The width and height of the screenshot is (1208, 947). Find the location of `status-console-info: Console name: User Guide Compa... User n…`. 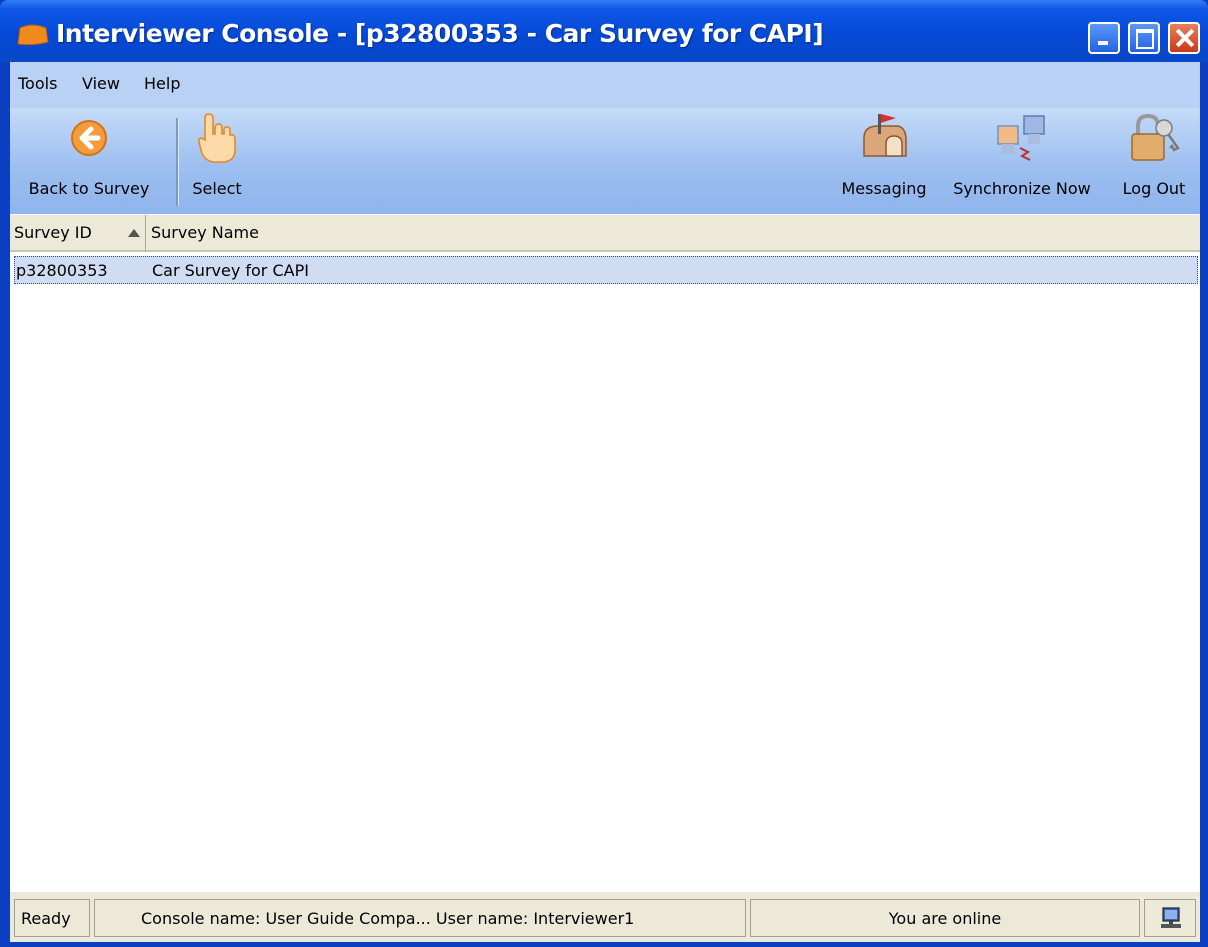

status-console-info: Console name: User Guide Compa... User n… is located at coordinates (420, 918).